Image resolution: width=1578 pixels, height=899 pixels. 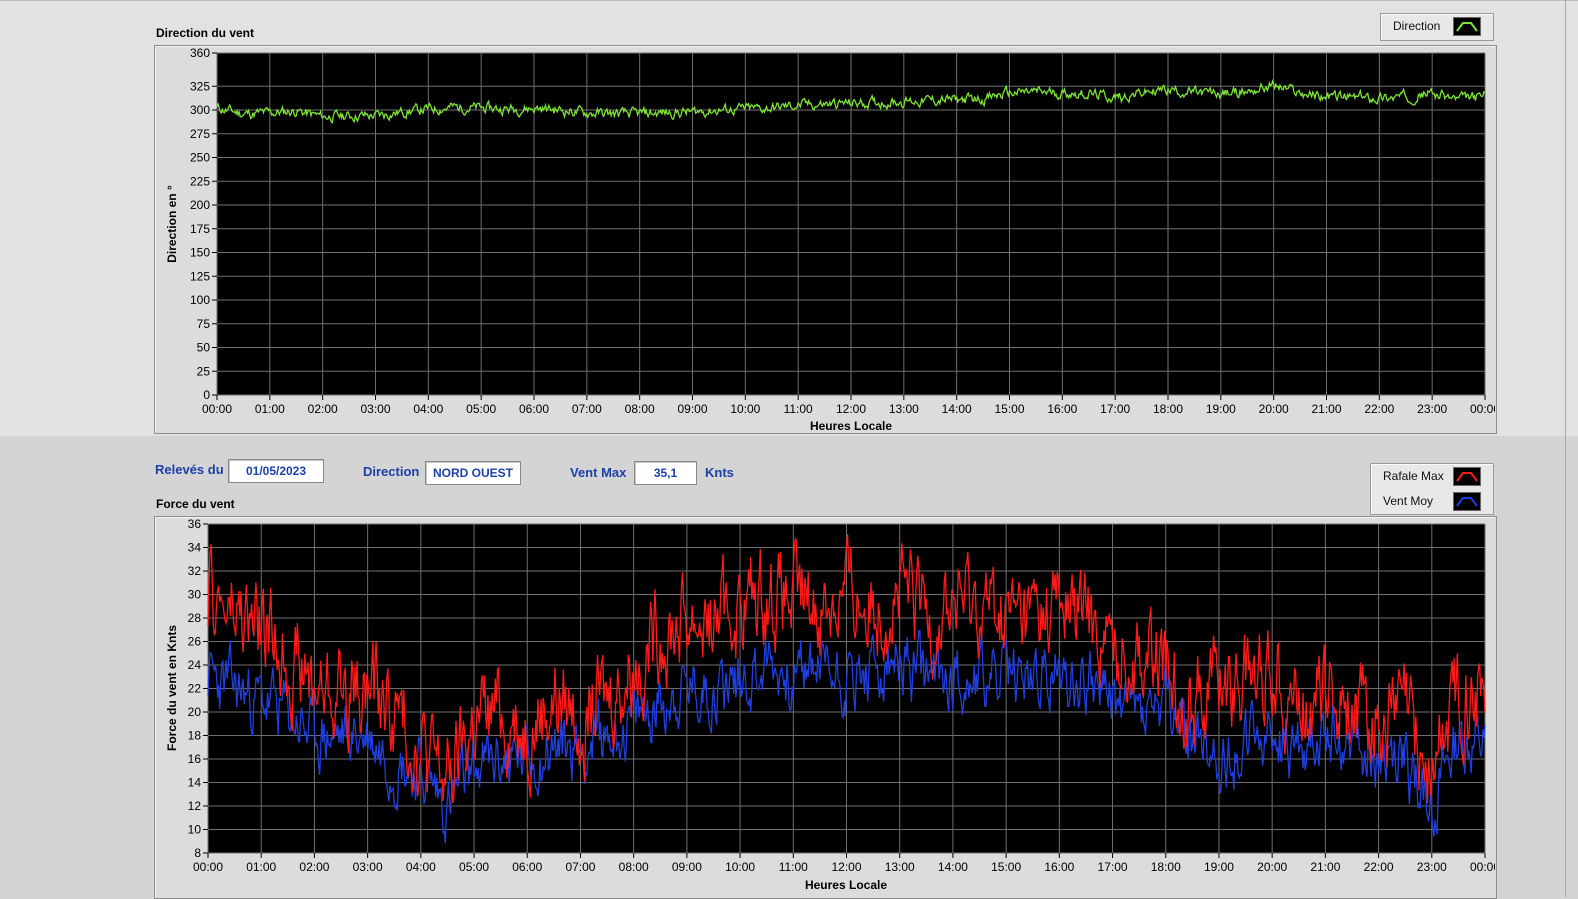 I want to click on direction-ytick-label: 275, so click(x=200, y=134).